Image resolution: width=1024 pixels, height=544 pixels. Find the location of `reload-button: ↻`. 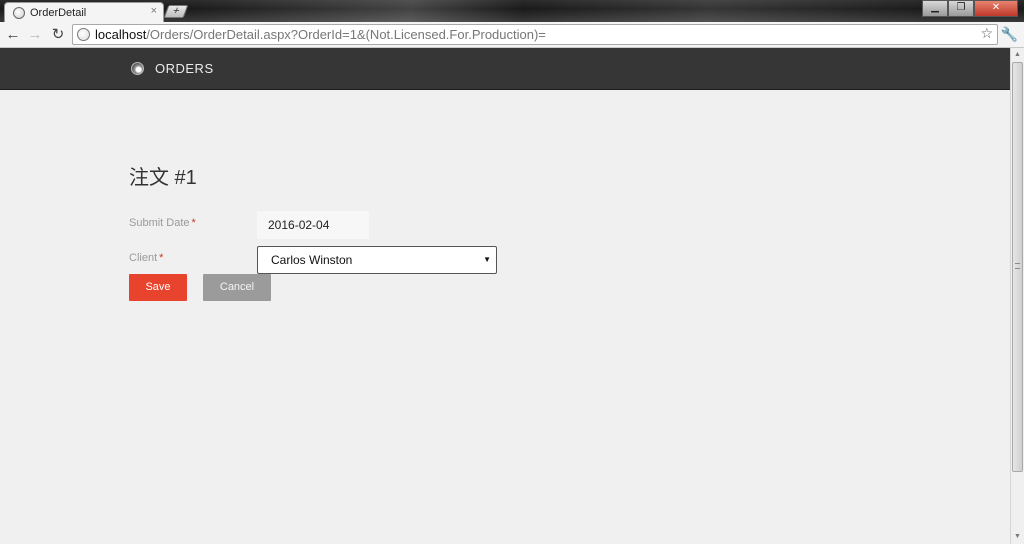

reload-button: ↻ is located at coordinates (58, 35).